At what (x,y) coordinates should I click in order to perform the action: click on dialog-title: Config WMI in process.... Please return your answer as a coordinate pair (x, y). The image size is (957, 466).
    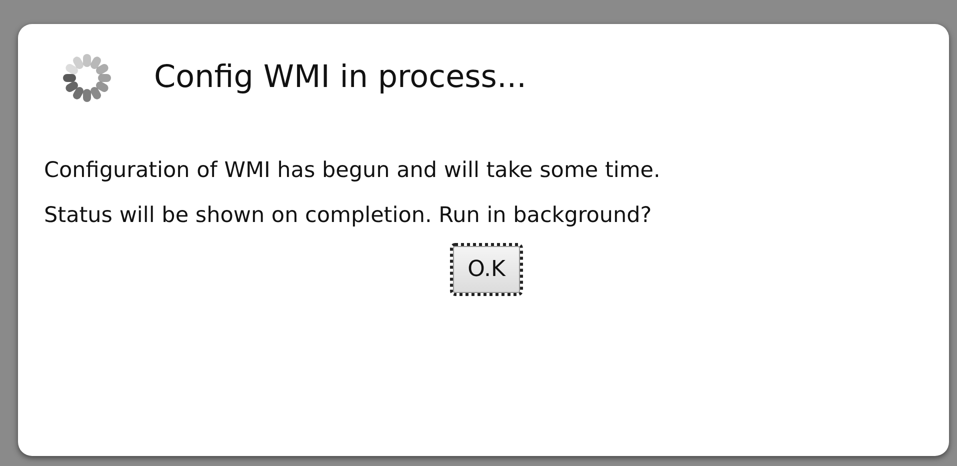
    Looking at the image, I should click on (340, 78).